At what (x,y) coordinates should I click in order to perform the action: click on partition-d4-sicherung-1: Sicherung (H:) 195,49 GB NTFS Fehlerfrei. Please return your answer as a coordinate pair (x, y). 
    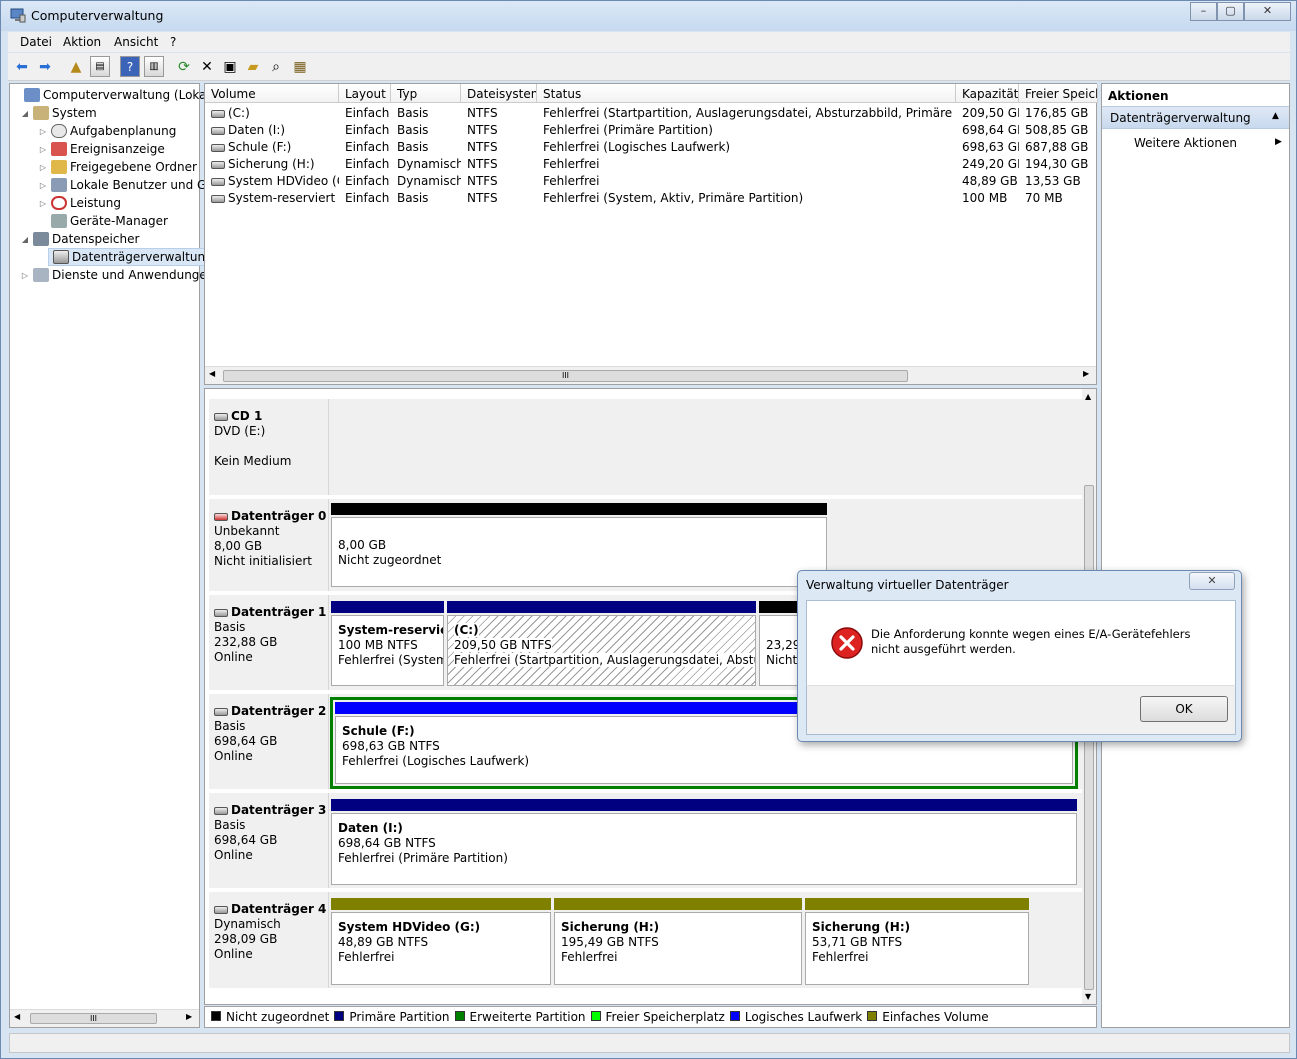
    Looking at the image, I should click on (678, 948).